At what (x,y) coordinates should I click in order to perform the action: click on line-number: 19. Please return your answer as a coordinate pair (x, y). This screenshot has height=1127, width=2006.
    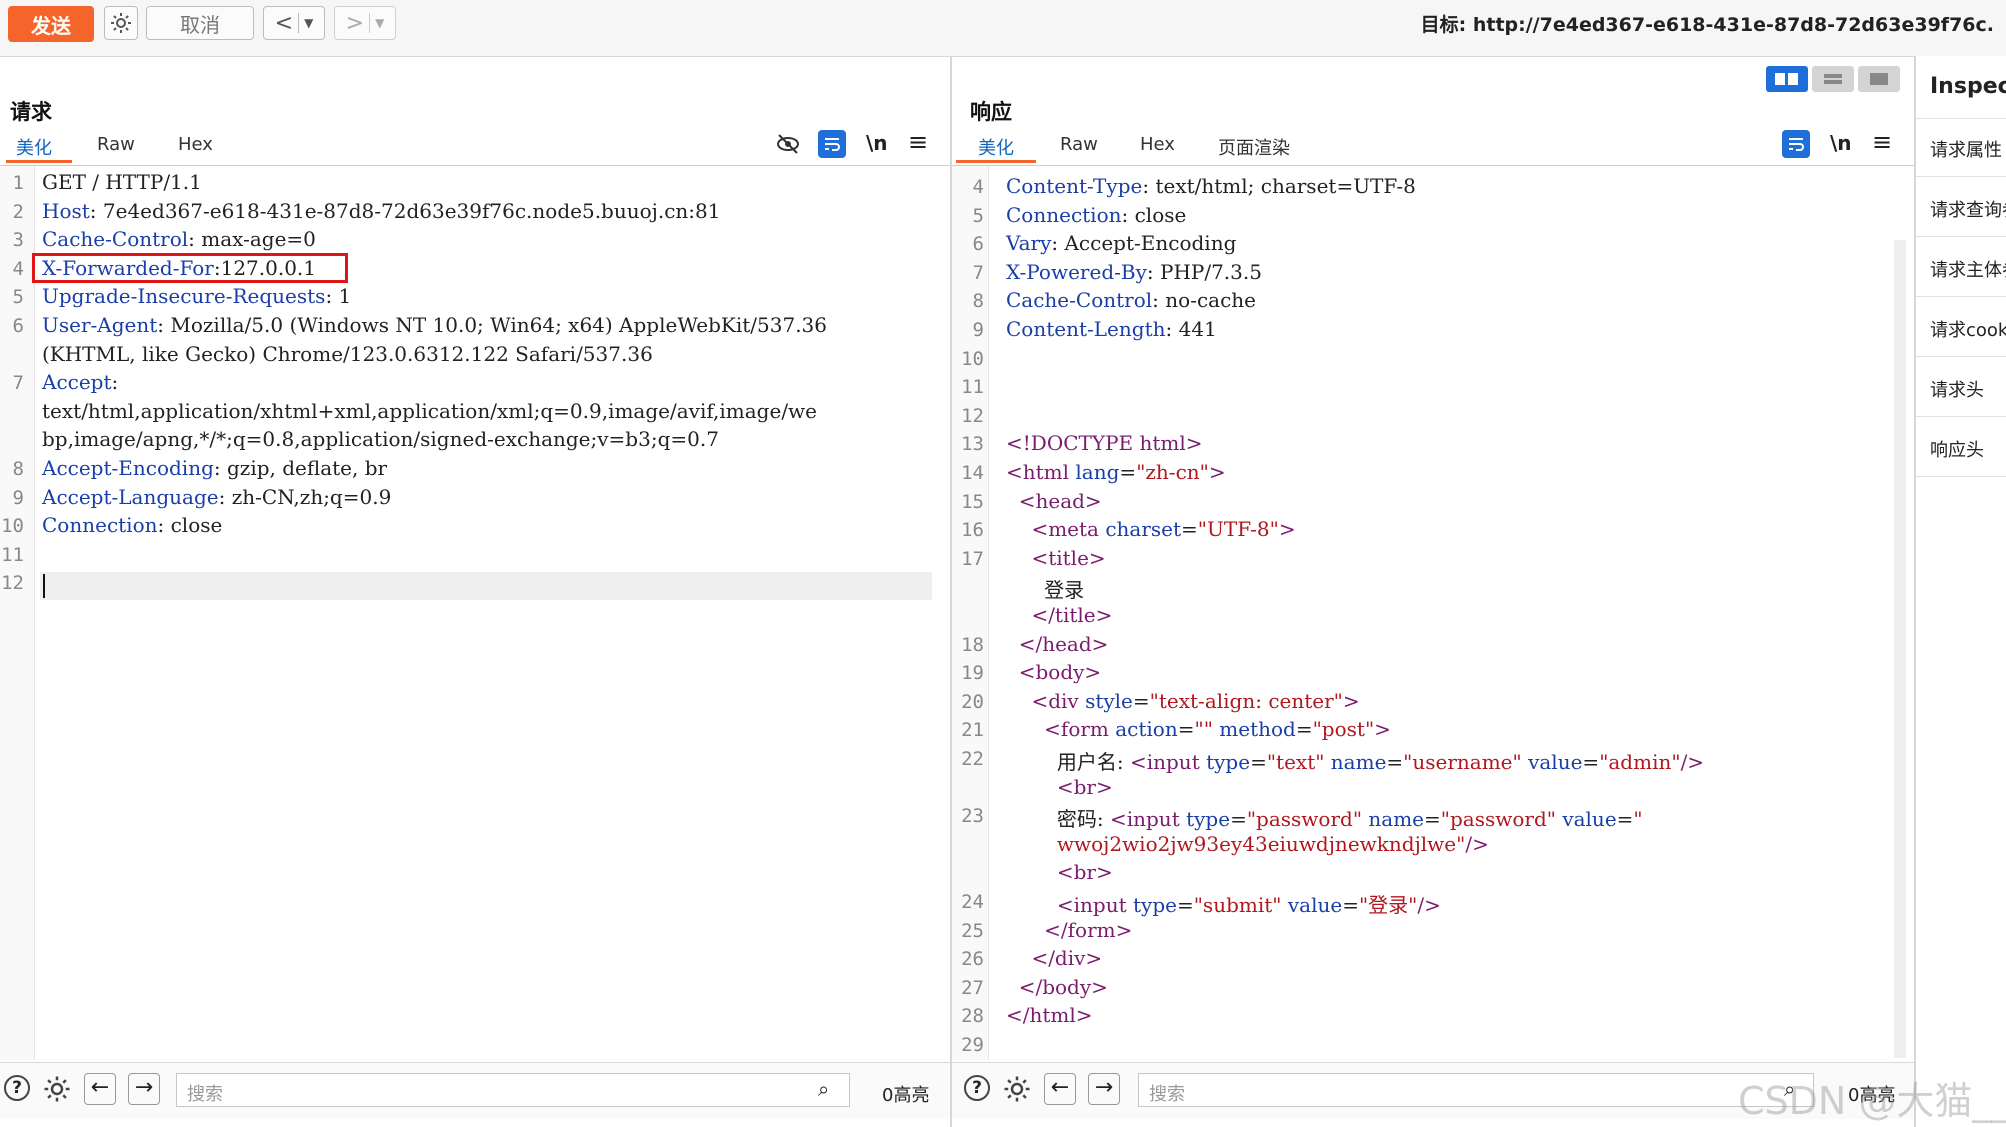
    Looking at the image, I should click on (972, 673).